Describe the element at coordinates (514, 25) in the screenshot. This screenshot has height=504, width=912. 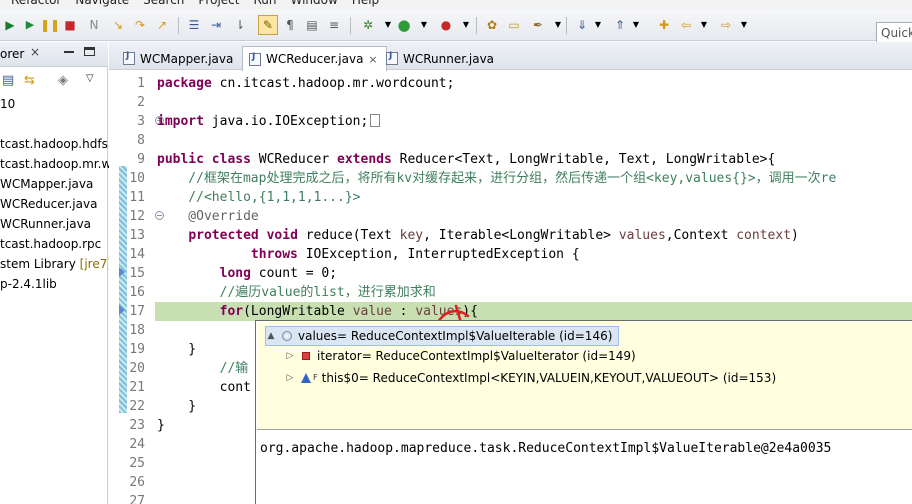
I see `open-folder-icon: ▭` at that location.